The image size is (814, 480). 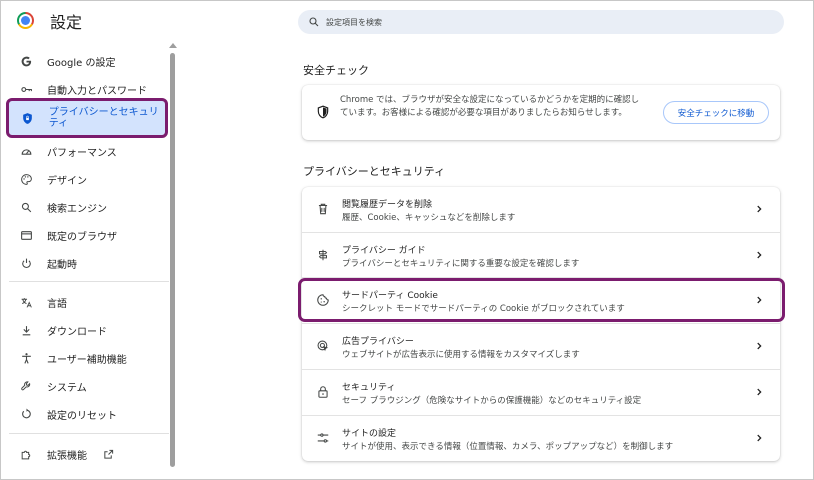 What do you see at coordinates (323, 300) in the screenshot?
I see `cookie-icon` at bounding box center [323, 300].